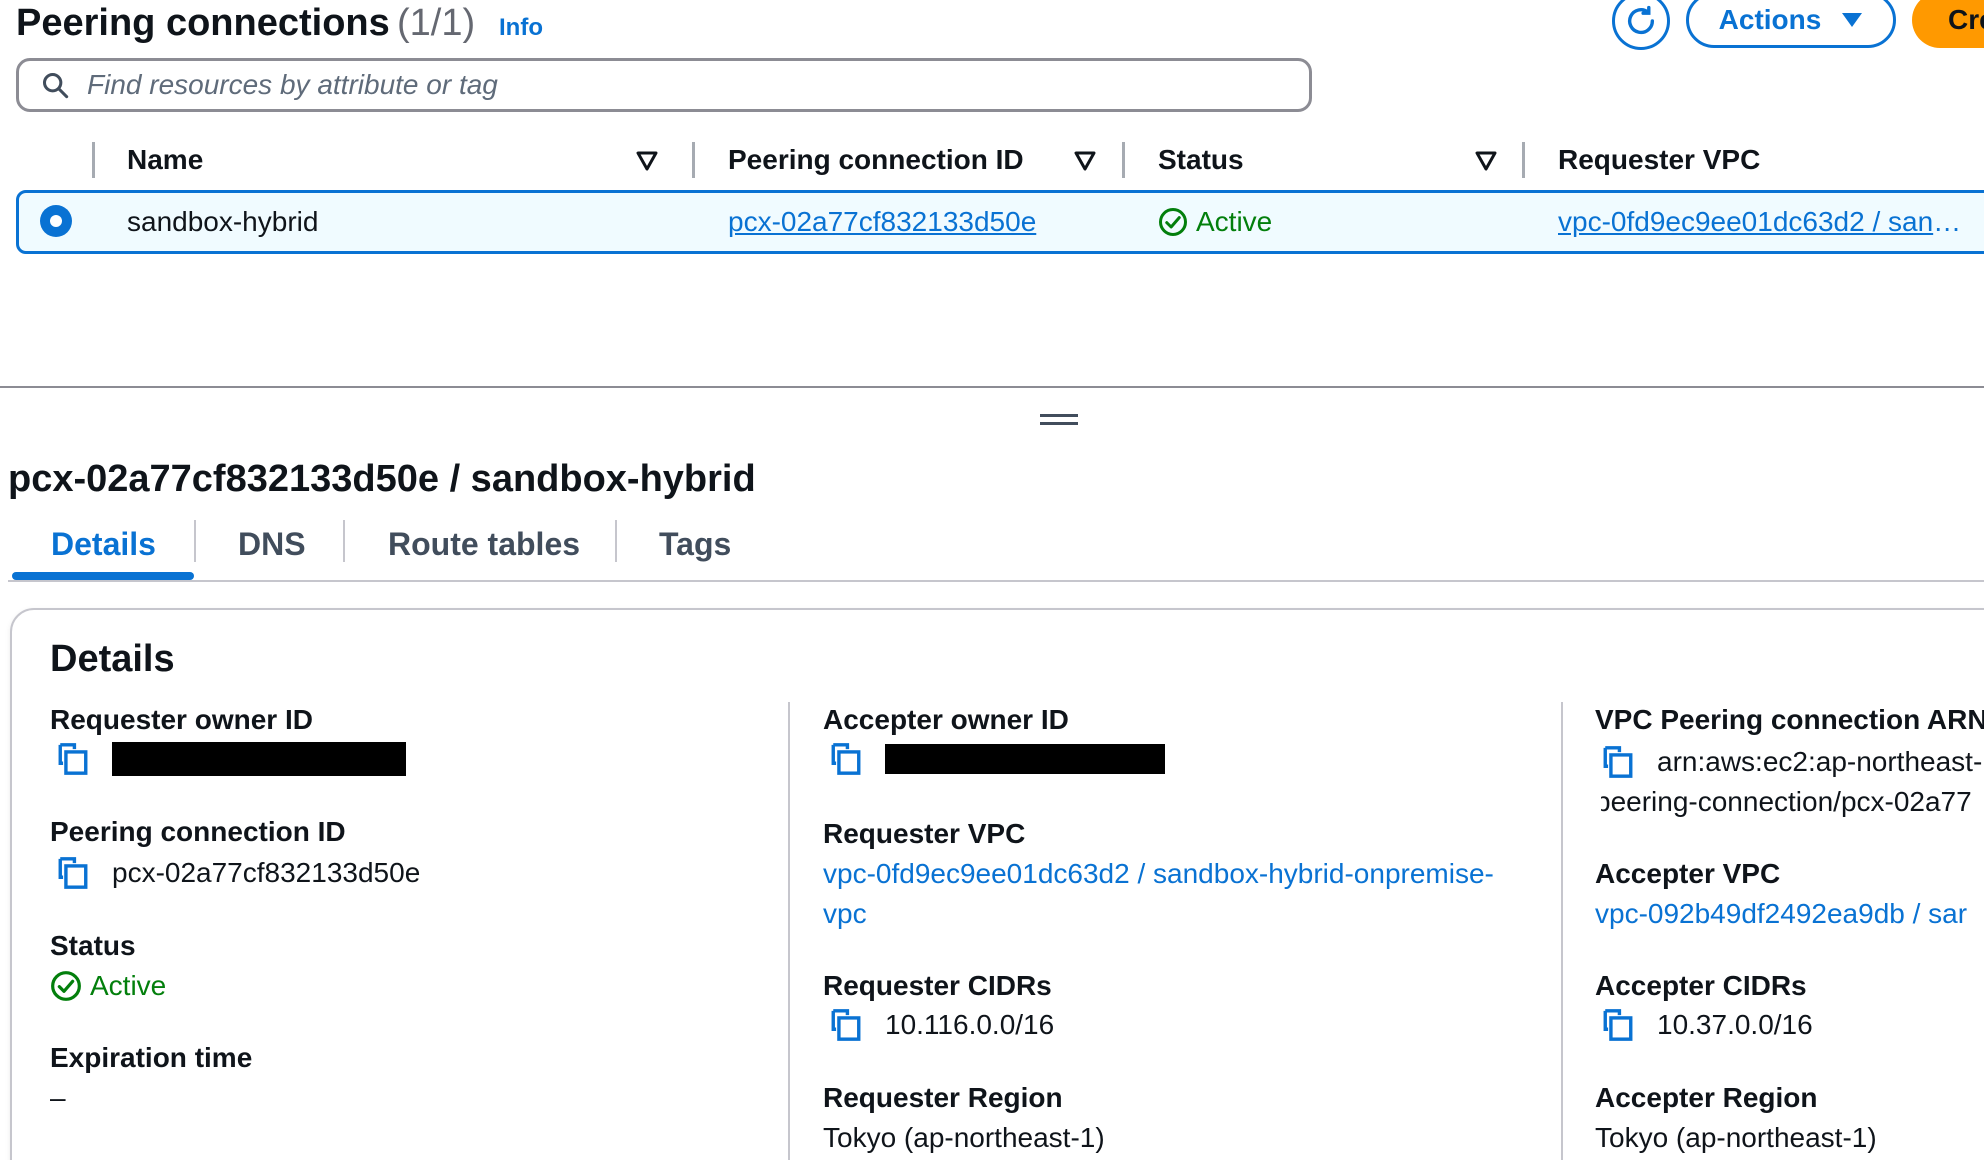  What do you see at coordinates (882, 222) in the screenshot?
I see `row-peering-id-link: pcx-02a77cf832133d50e` at bounding box center [882, 222].